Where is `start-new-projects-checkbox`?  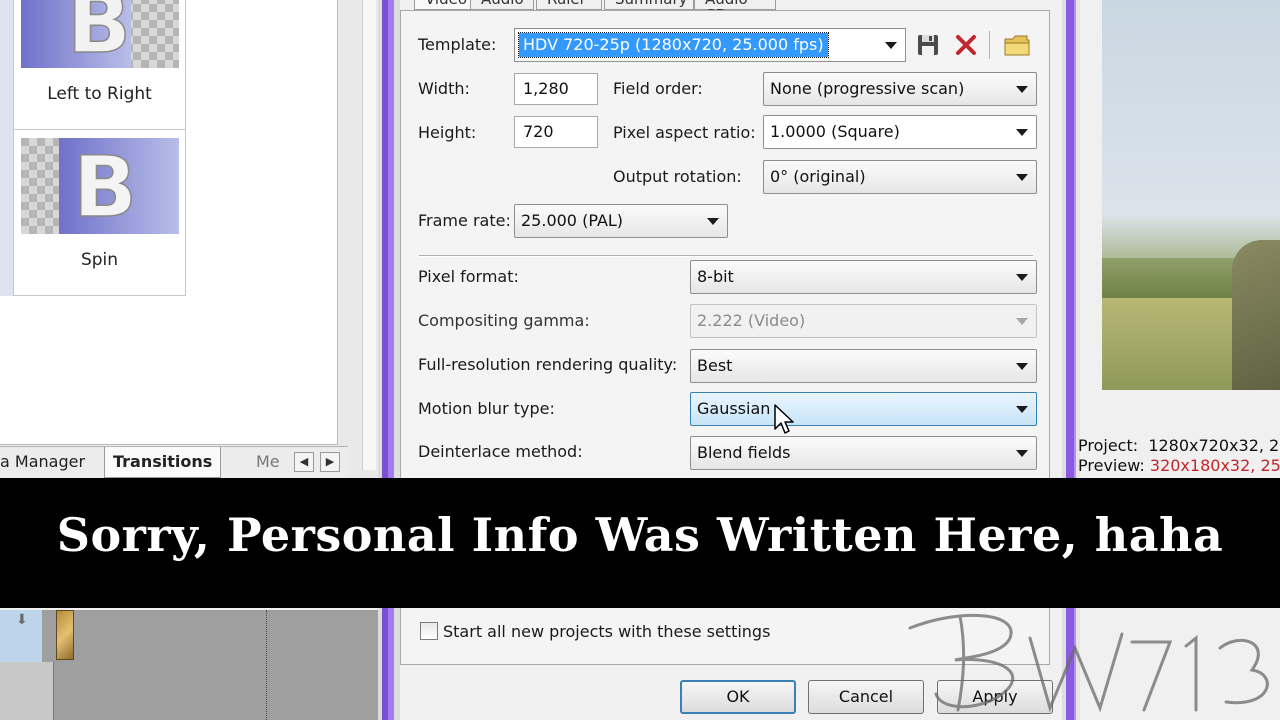 start-new-projects-checkbox is located at coordinates (429, 631).